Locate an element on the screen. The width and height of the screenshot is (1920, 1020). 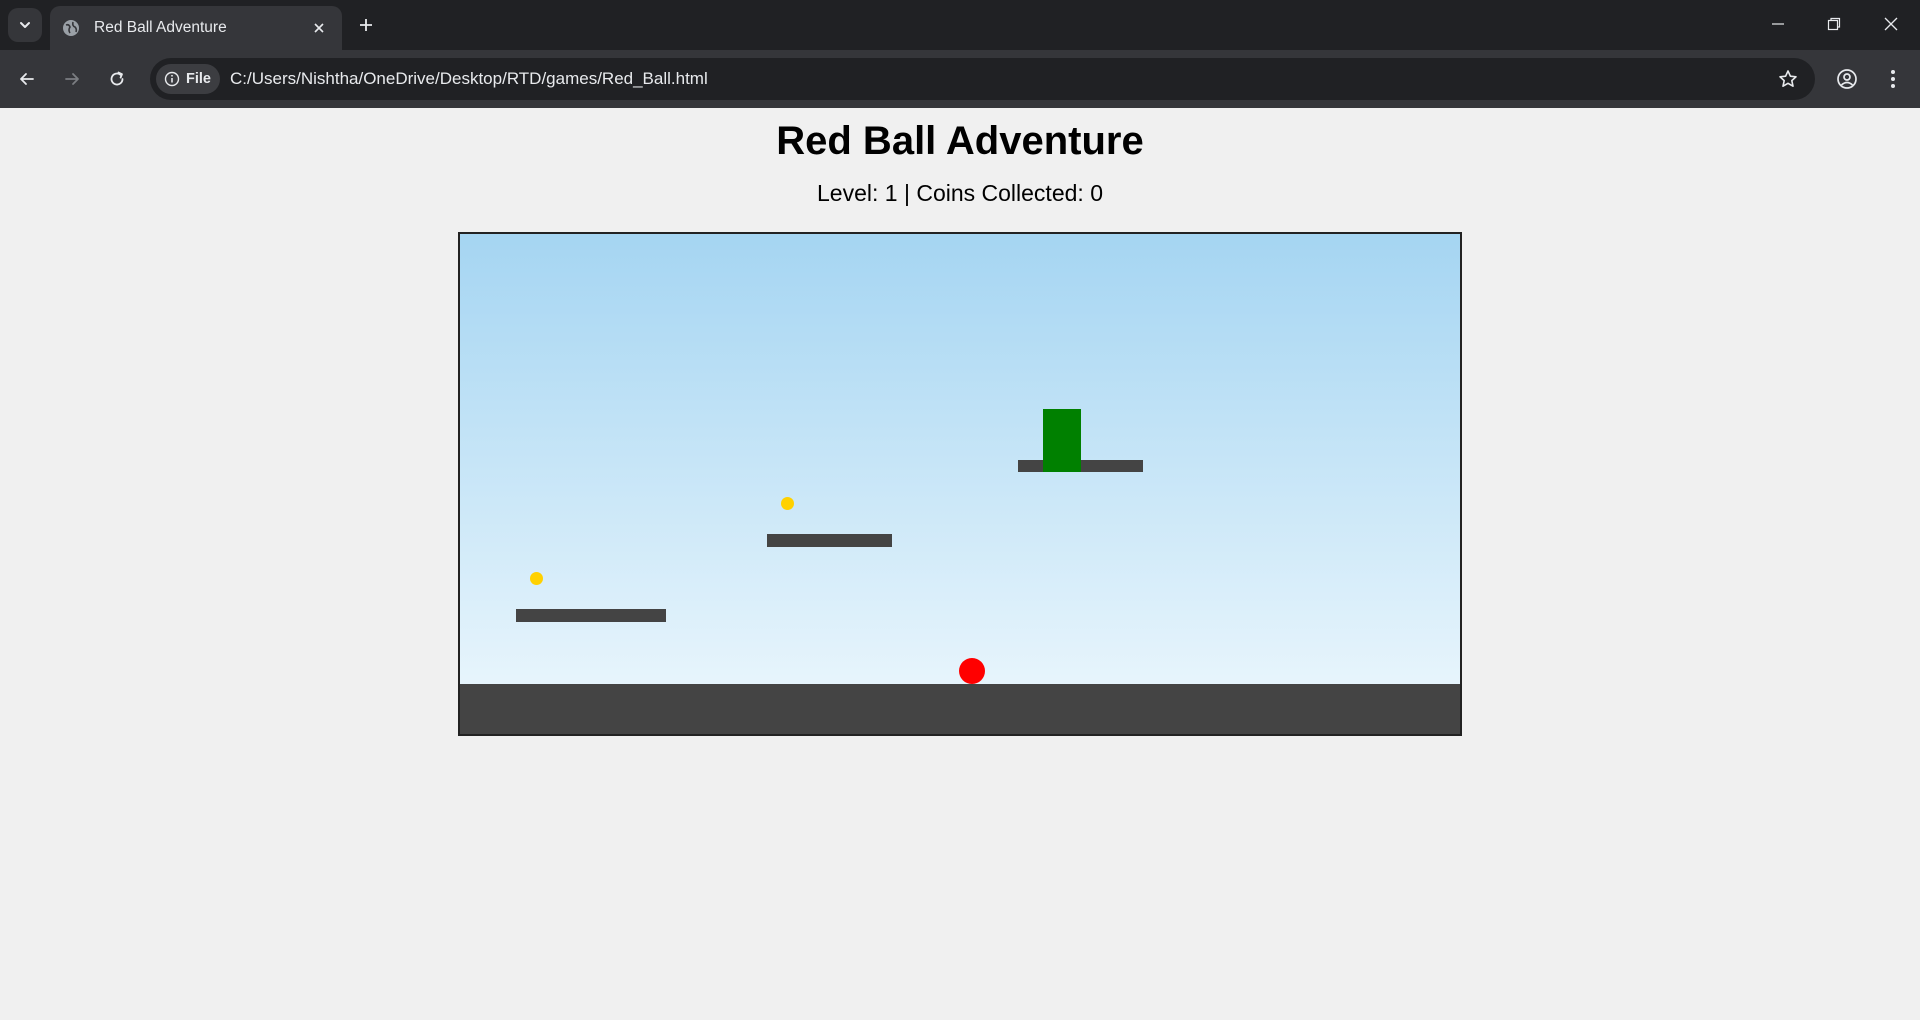
minimize-button is located at coordinates (1778, 24).